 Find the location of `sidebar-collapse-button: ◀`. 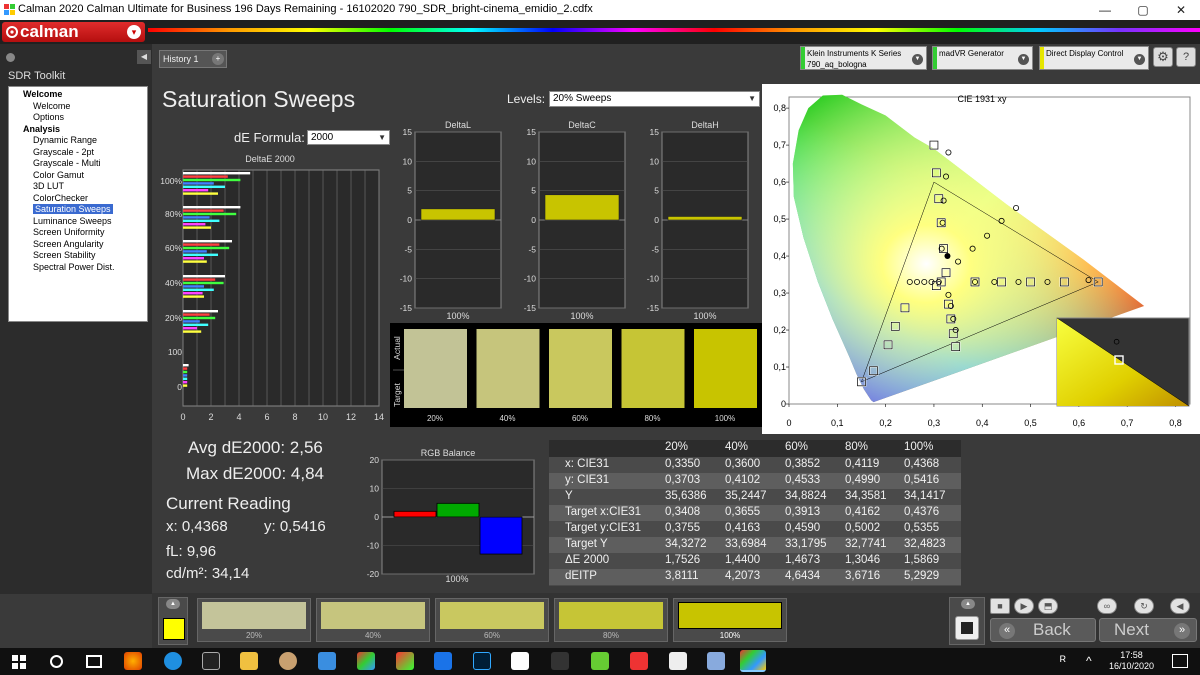

sidebar-collapse-button: ◀ is located at coordinates (144, 57).